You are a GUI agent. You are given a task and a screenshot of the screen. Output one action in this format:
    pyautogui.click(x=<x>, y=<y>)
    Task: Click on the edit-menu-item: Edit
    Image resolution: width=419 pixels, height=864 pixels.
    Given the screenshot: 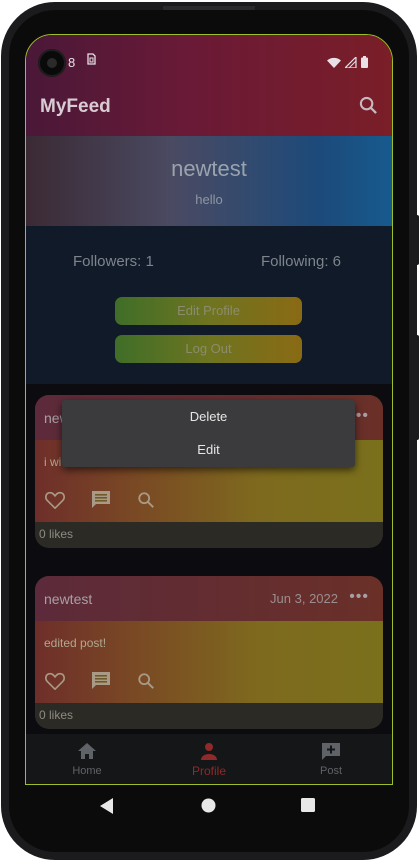 What is the action you would take?
    pyautogui.click(x=208, y=450)
    